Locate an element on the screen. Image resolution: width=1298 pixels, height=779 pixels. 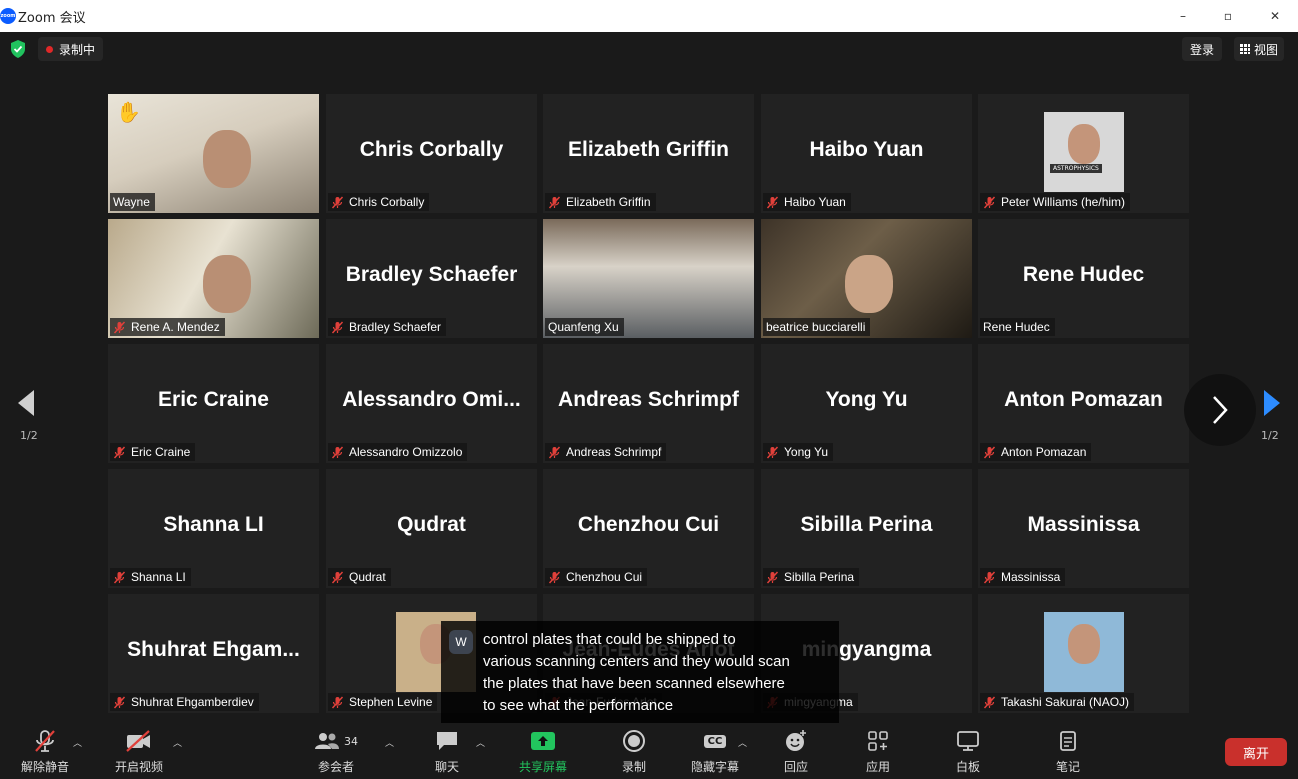
participant-name: Shanna LI is located at coordinates (158, 577).